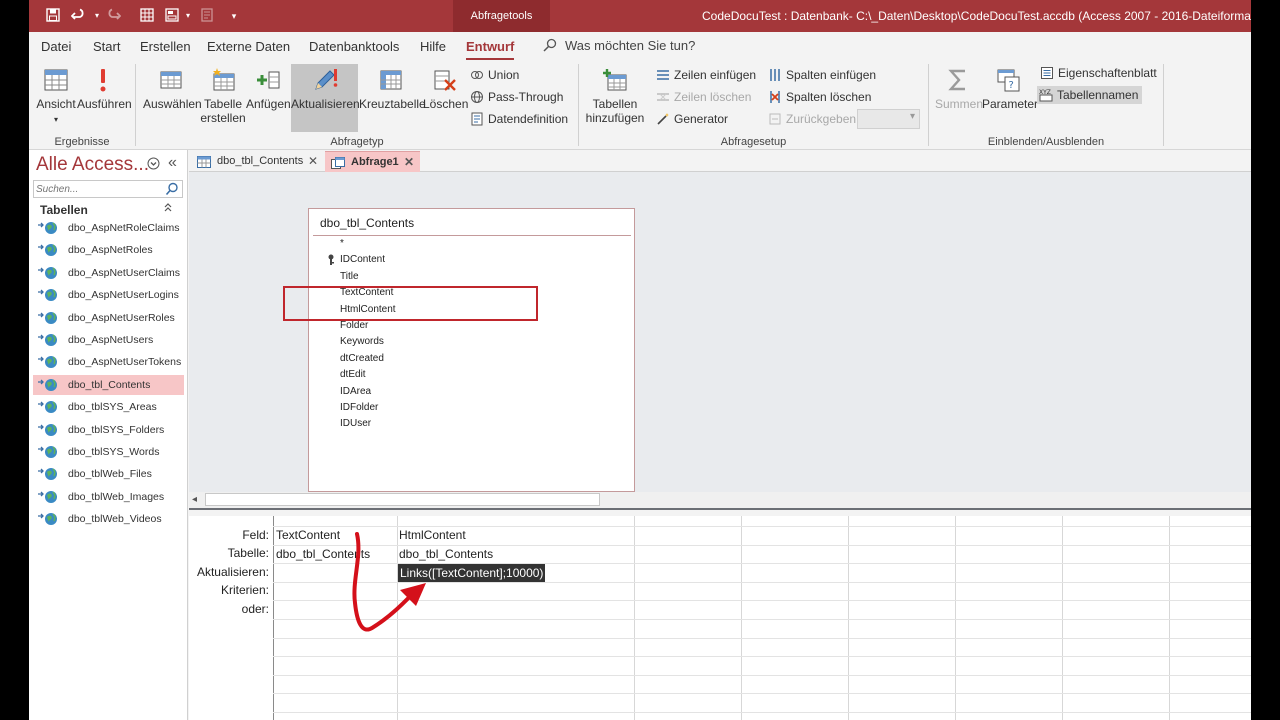  I want to click on scroll-left-icon: ◂, so click(194, 499).